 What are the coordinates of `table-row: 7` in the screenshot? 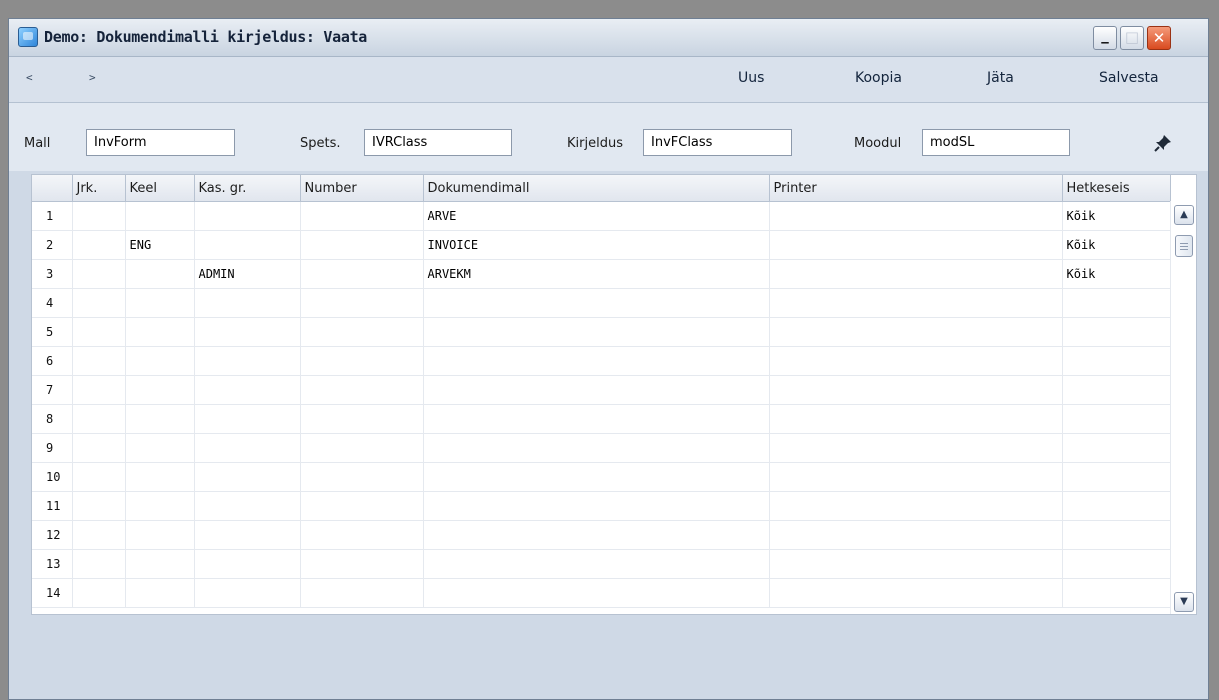 It's located at (601, 390).